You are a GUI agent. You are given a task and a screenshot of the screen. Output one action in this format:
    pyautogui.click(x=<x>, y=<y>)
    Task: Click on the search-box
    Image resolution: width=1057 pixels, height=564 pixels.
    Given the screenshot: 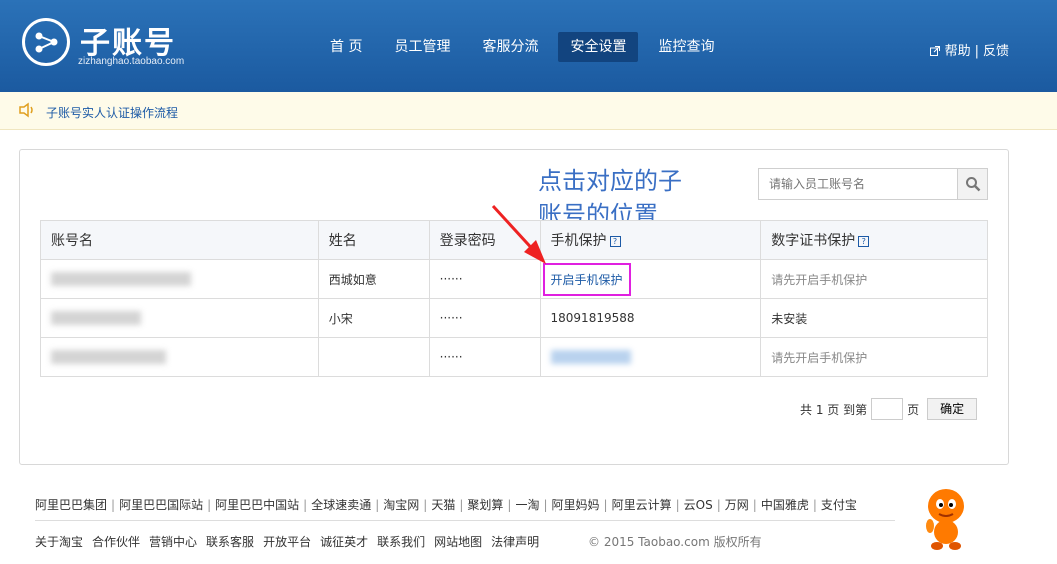 What is the action you would take?
    pyautogui.click(x=873, y=184)
    